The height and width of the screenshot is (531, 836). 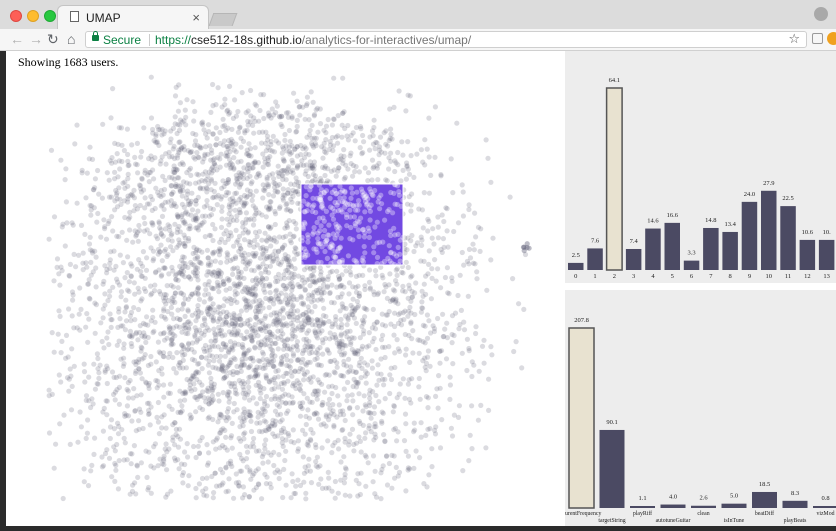 I want to click on forward-icon: →, so click(x=36, y=39).